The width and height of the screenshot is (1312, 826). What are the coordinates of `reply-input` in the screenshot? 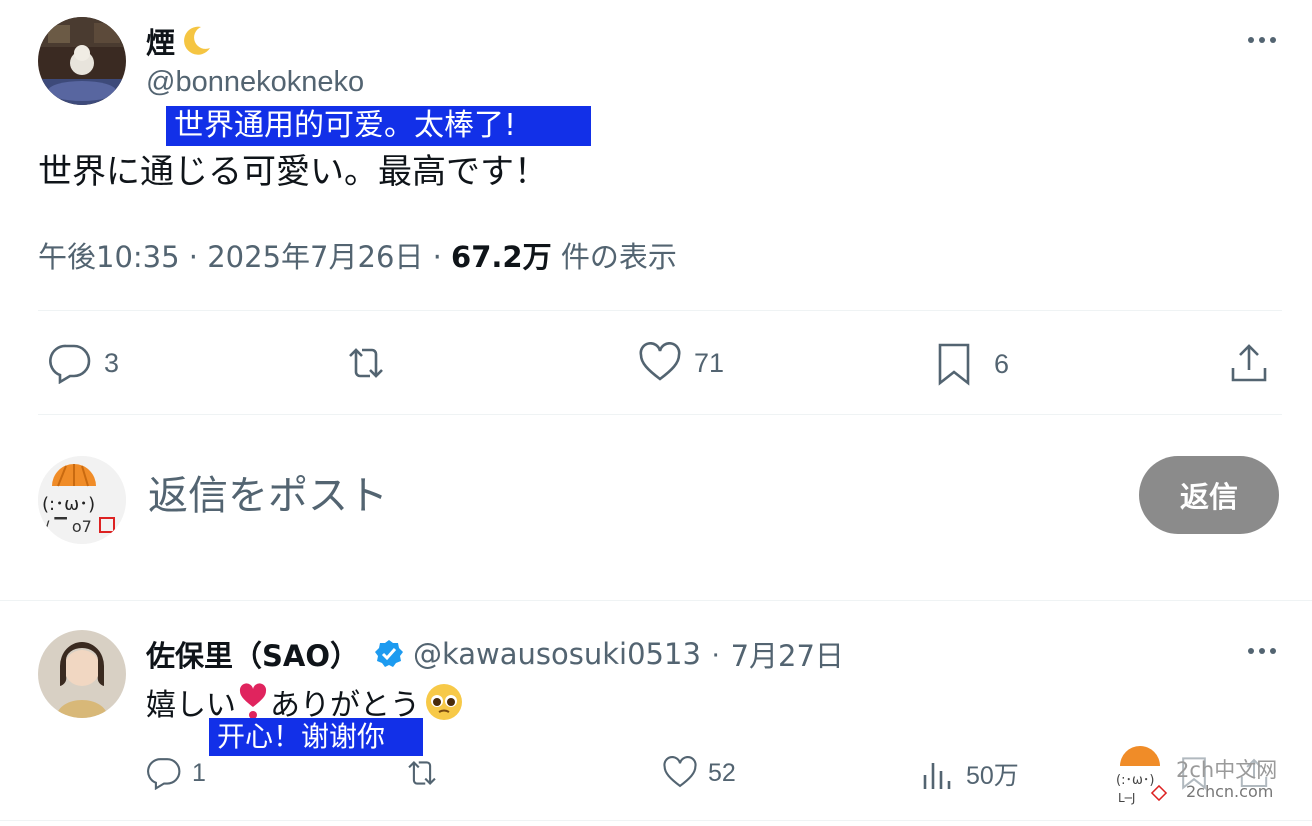 It's located at (598, 496).